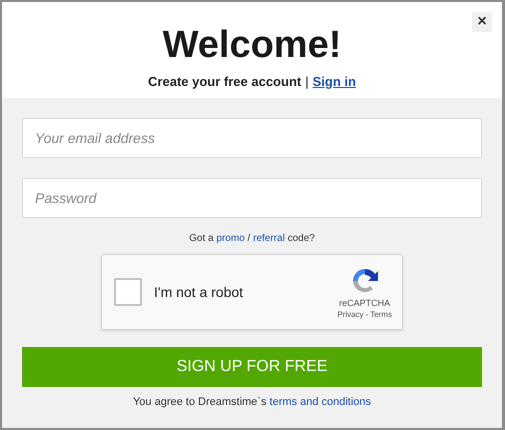 Image resolution: width=505 pixels, height=430 pixels. I want to click on recaptcha-brand: reCAPTCHA, so click(364, 302).